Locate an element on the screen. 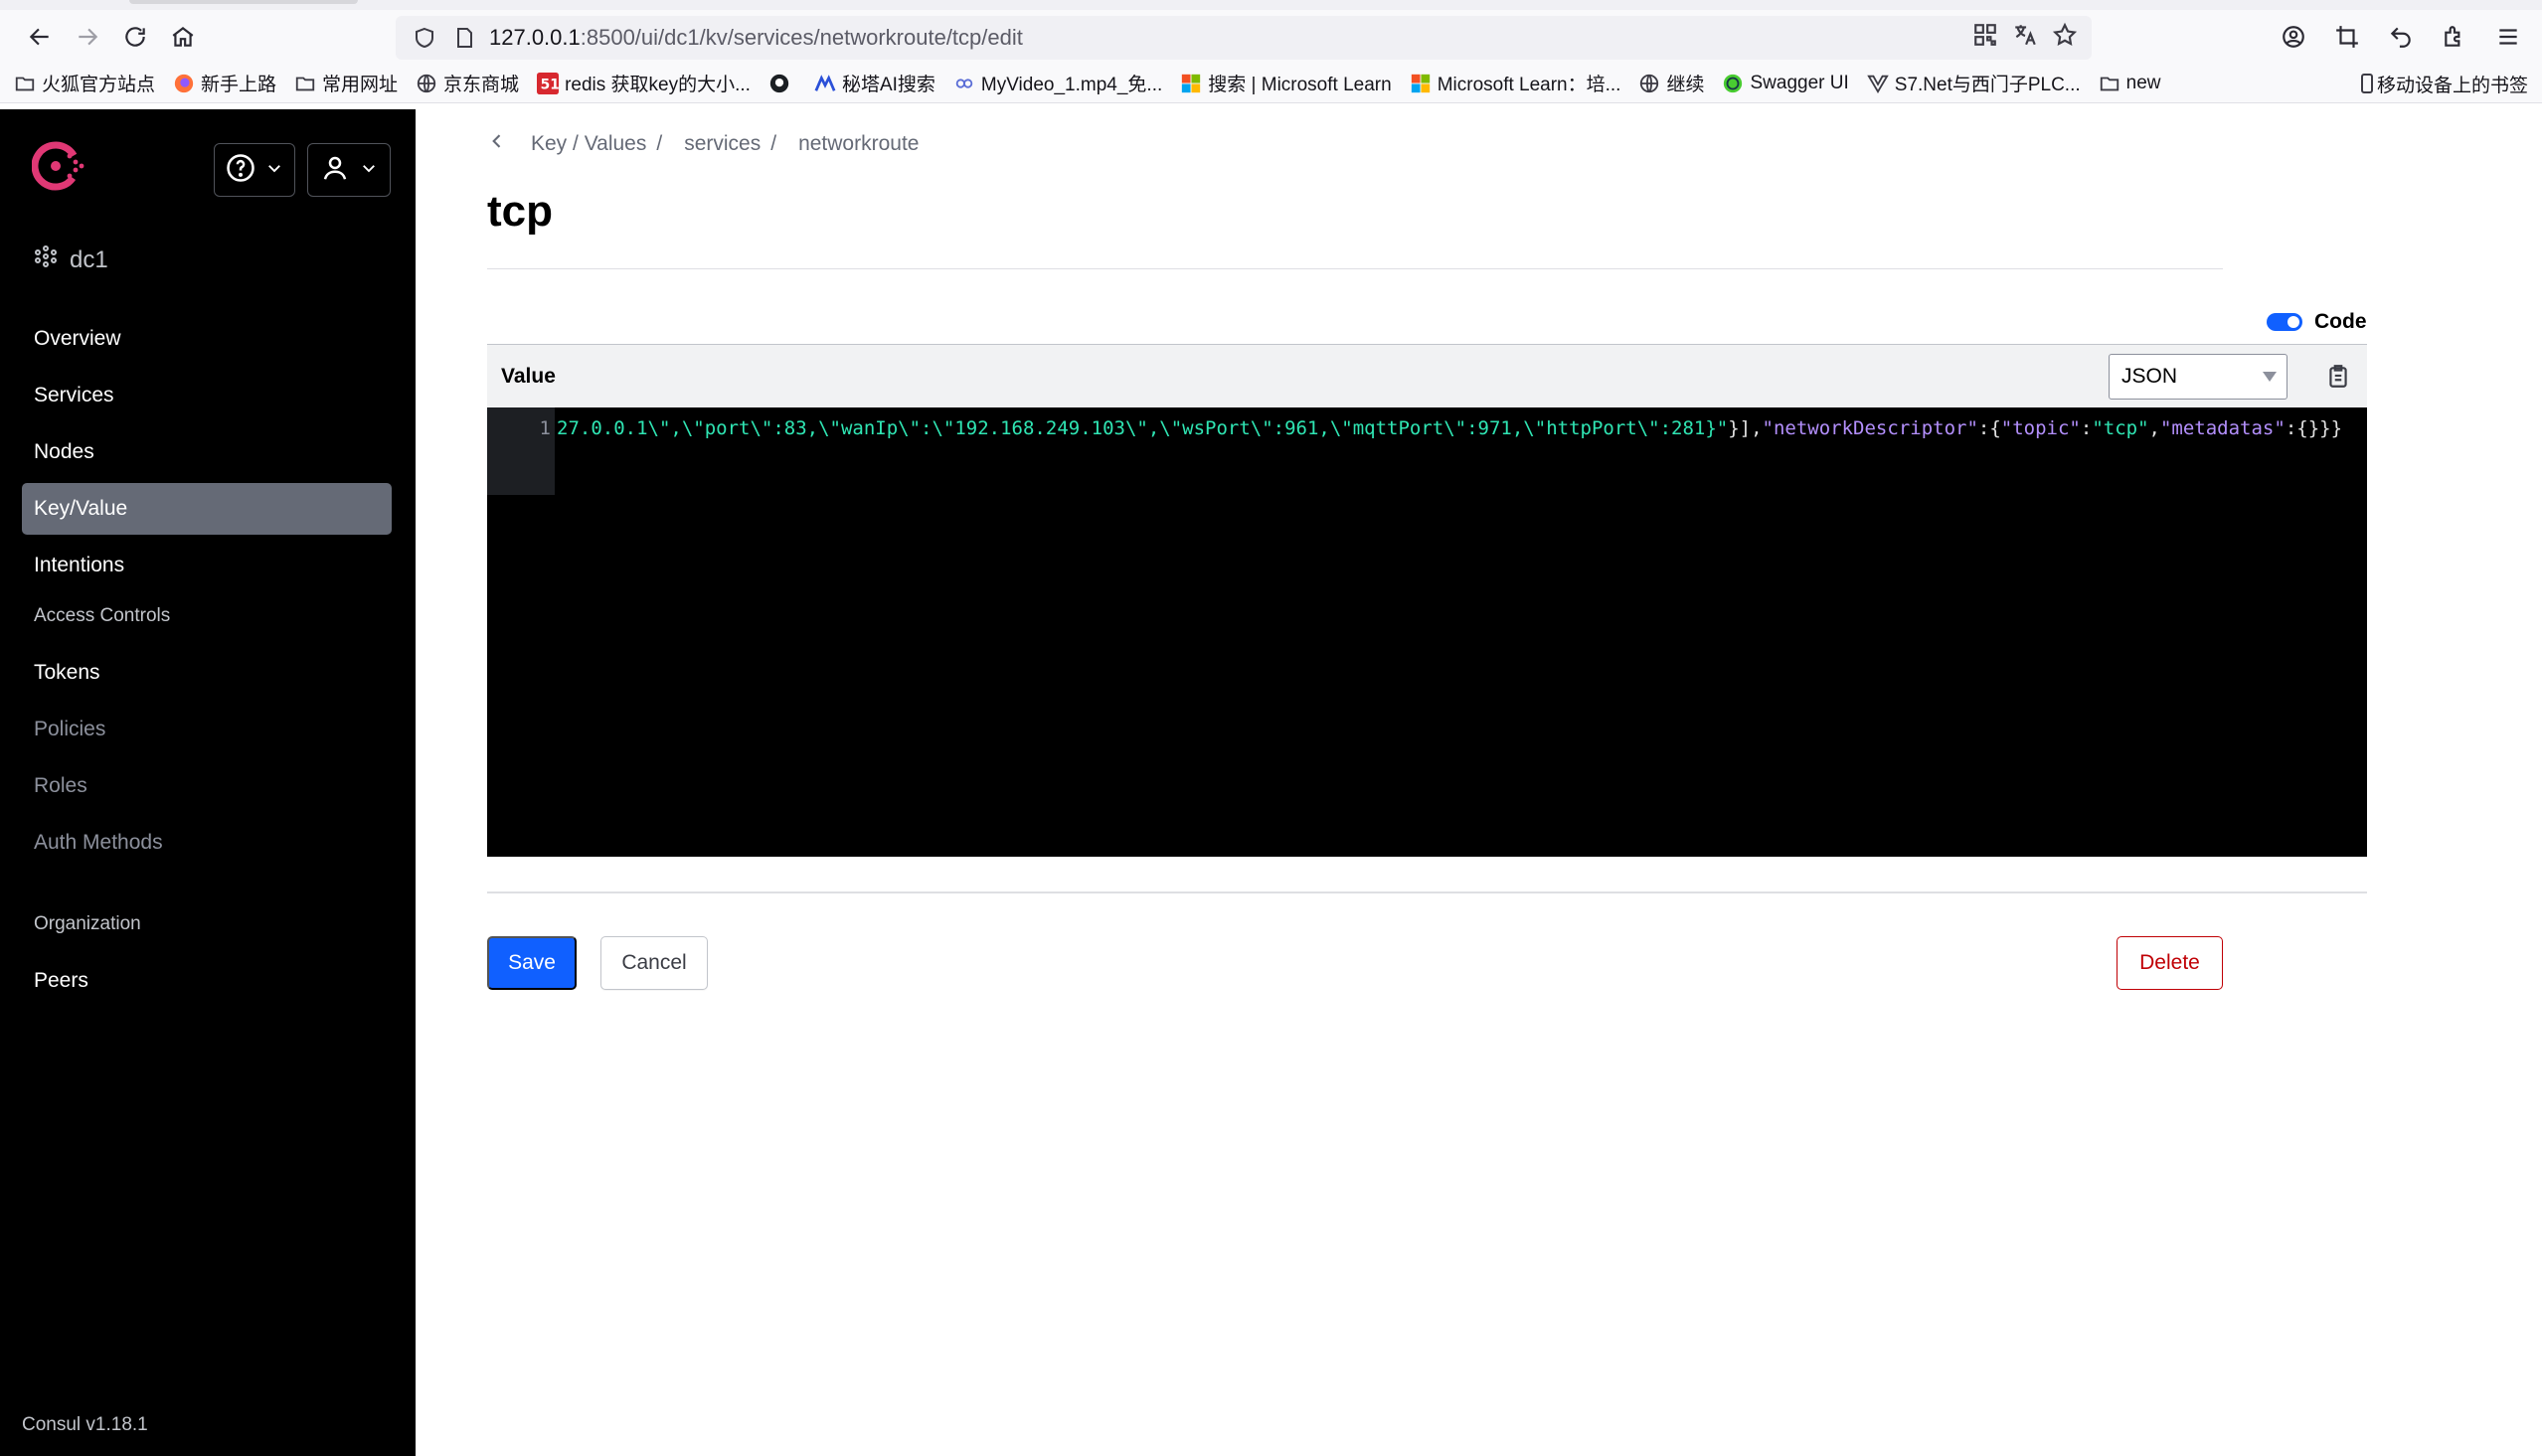  swagger-icon is located at coordinates (1733, 83).